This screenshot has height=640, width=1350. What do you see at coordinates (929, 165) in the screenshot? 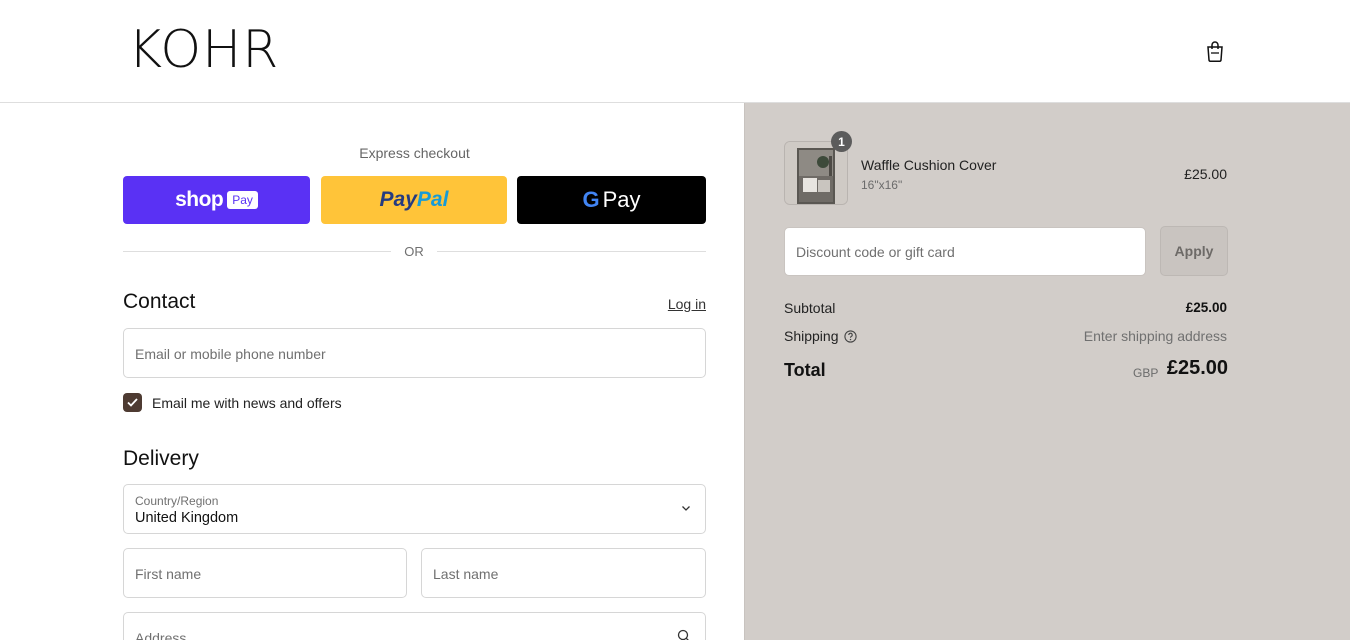
I see `product-name: Waffle Cushion Cover` at bounding box center [929, 165].